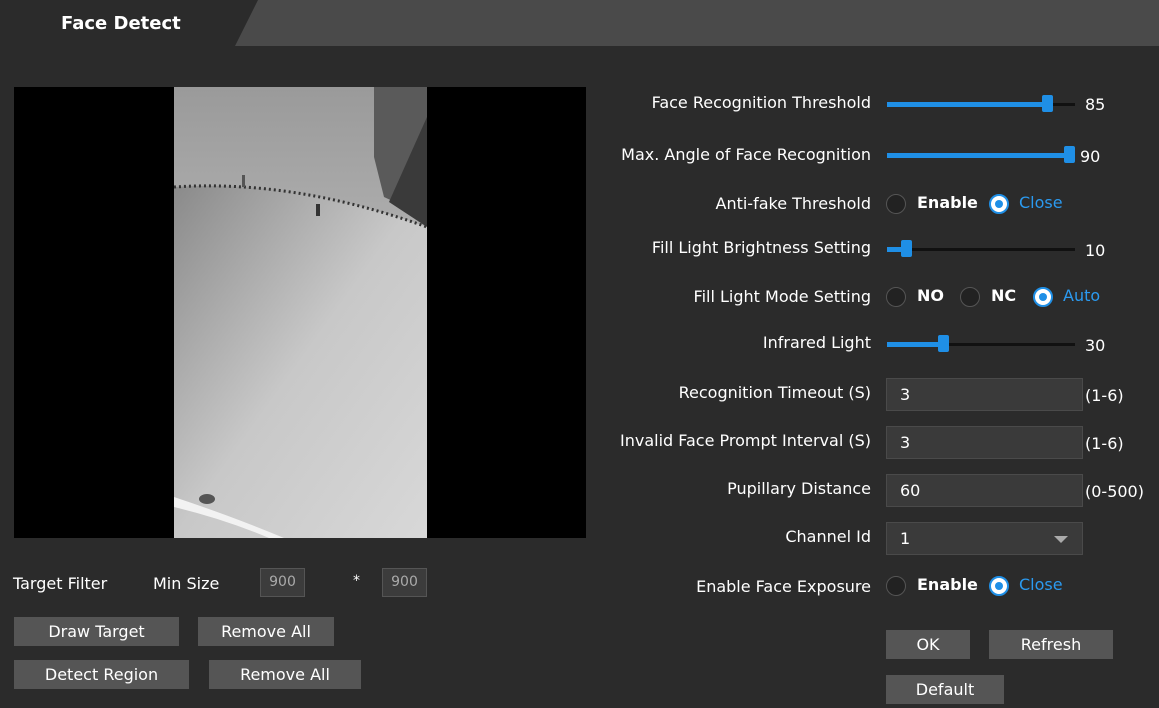 This screenshot has width=1159, height=708. What do you see at coordinates (774, 392) in the screenshot?
I see `recognition-timeout-label: Recognition Timeout (S)` at bounding box center [774, 392].